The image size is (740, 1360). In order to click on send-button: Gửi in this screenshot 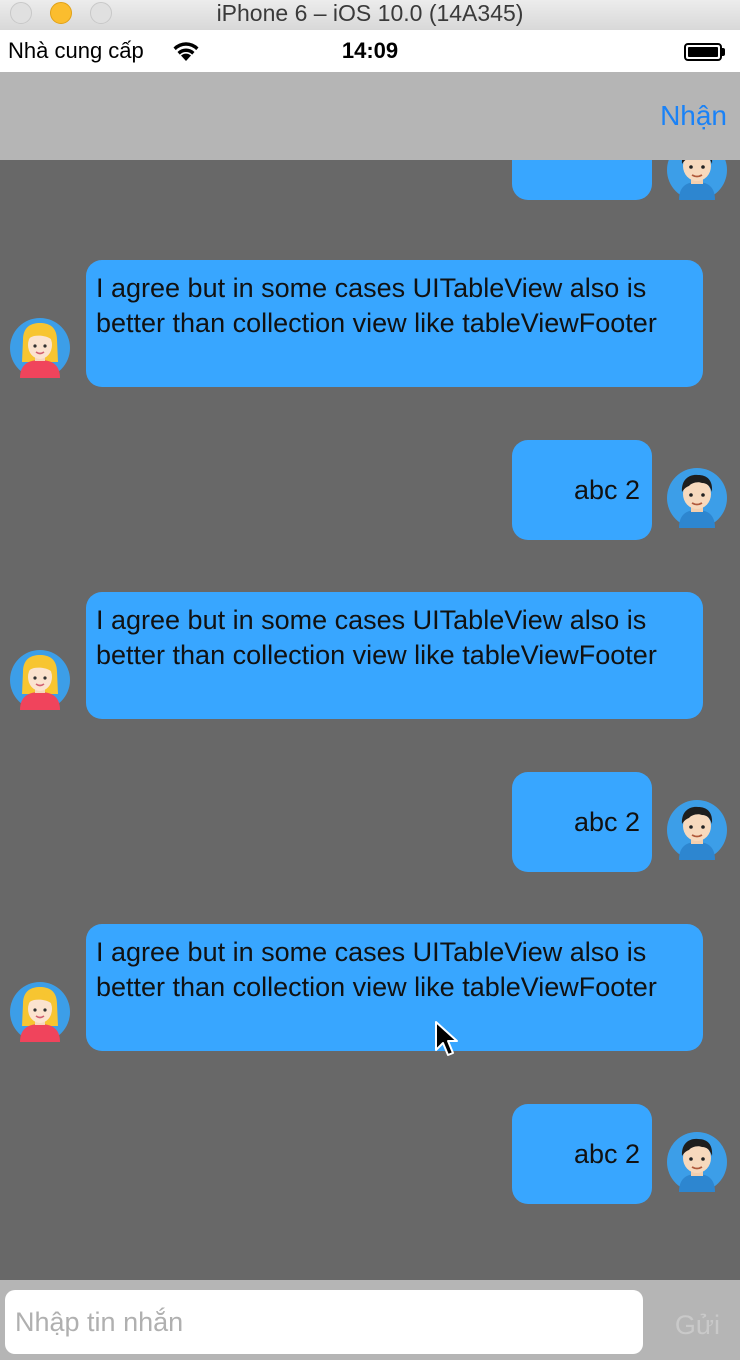, I will do `click(697, 1325)`.